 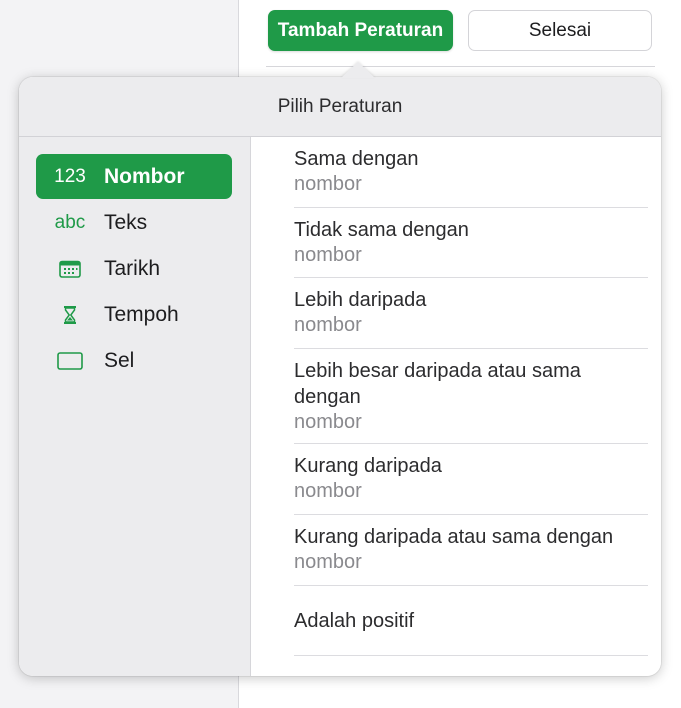 I want to click on rule-title: Adalah positif, so click(x=354, y=621).